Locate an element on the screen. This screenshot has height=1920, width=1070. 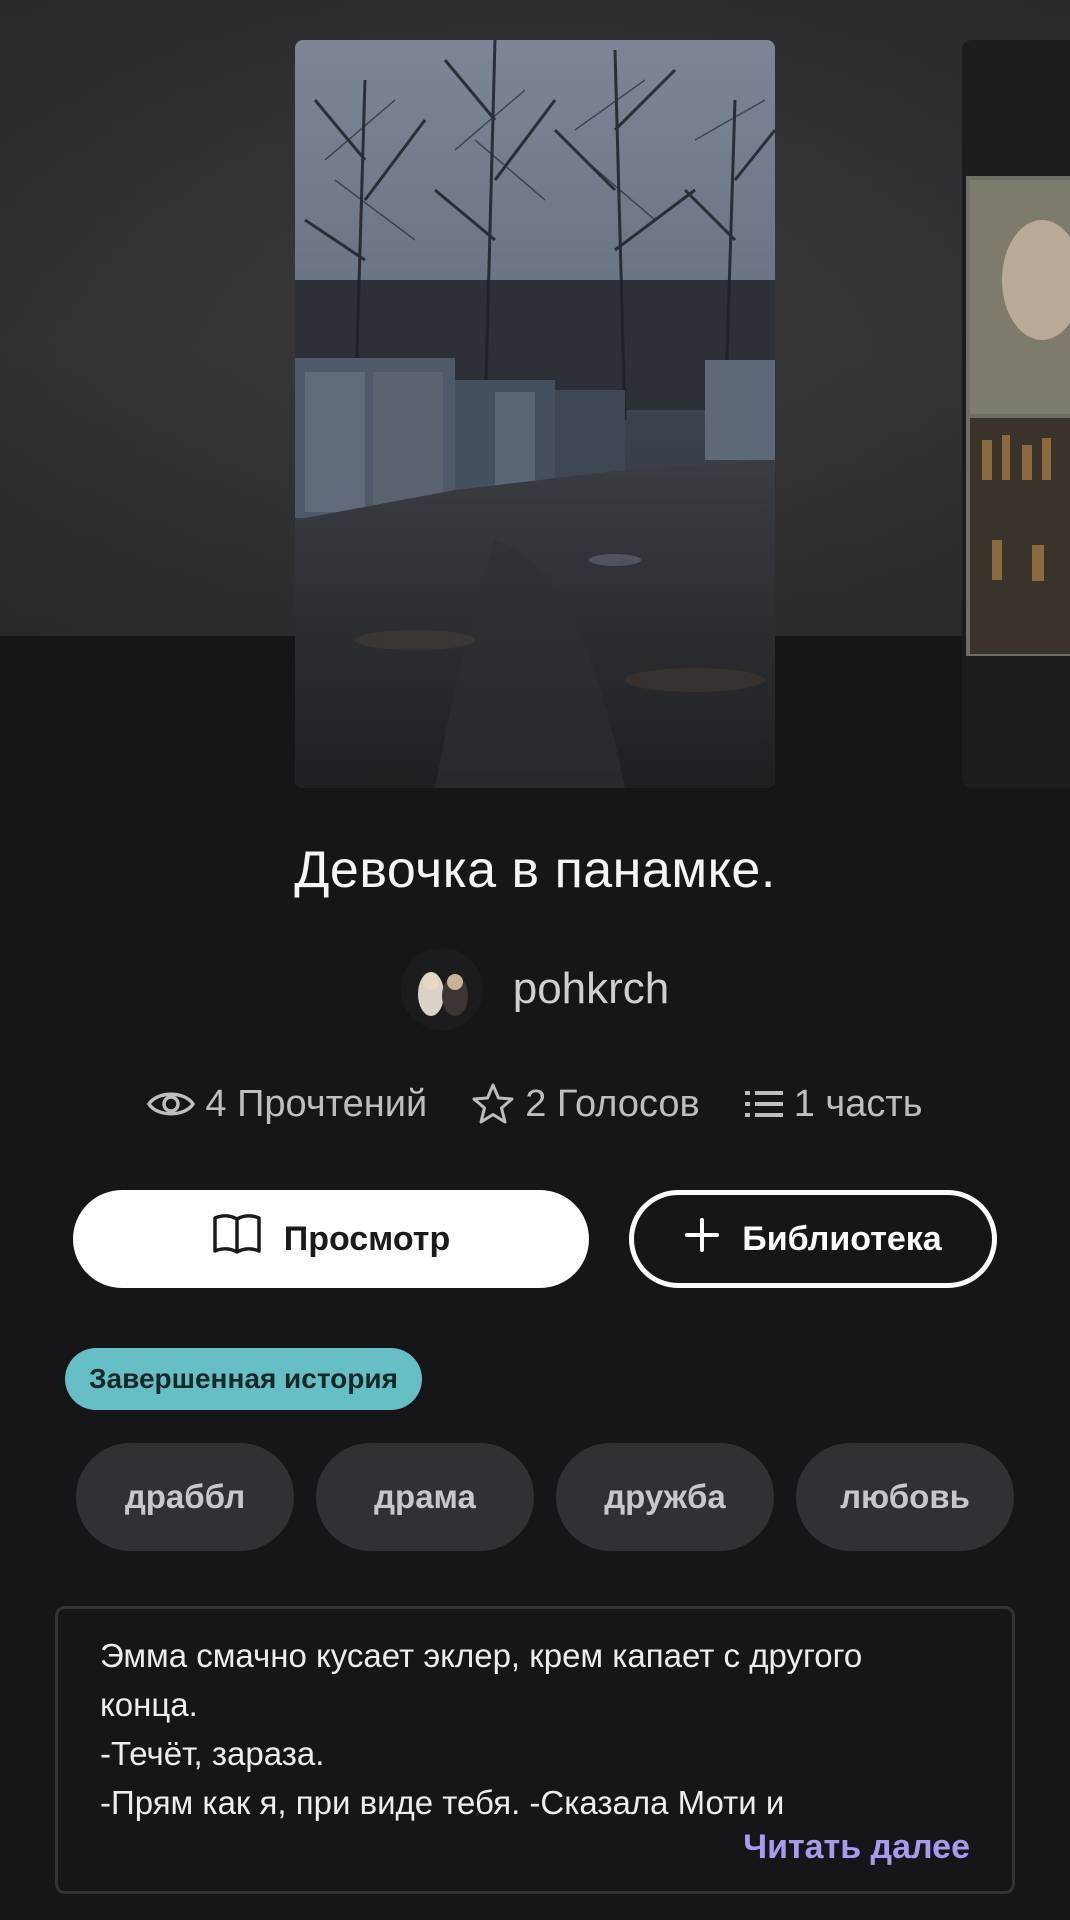
tag-chip: дружба is located at coordinates (665, 1497).